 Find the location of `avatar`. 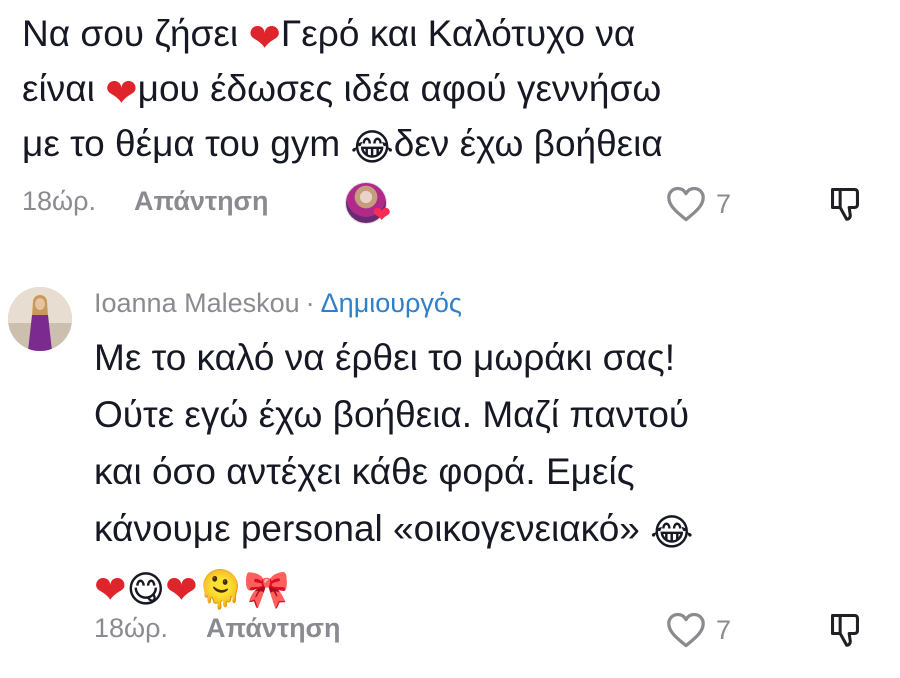

avatar is located at coordinates (40, 319).